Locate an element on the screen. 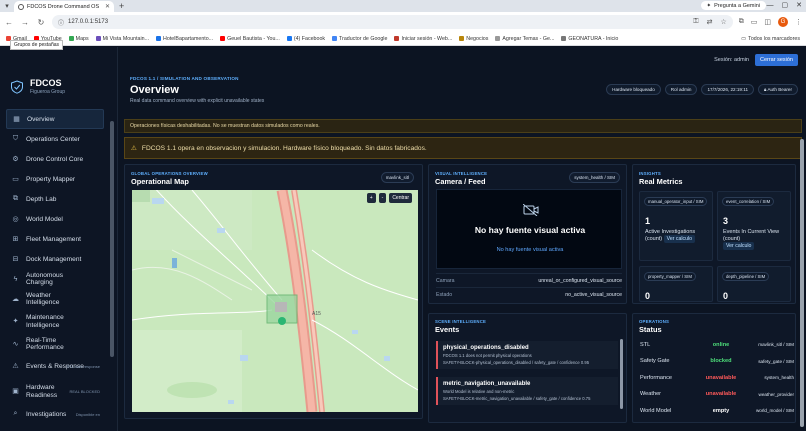  bookmark-item: Maps is located at coordinates (78, 38).